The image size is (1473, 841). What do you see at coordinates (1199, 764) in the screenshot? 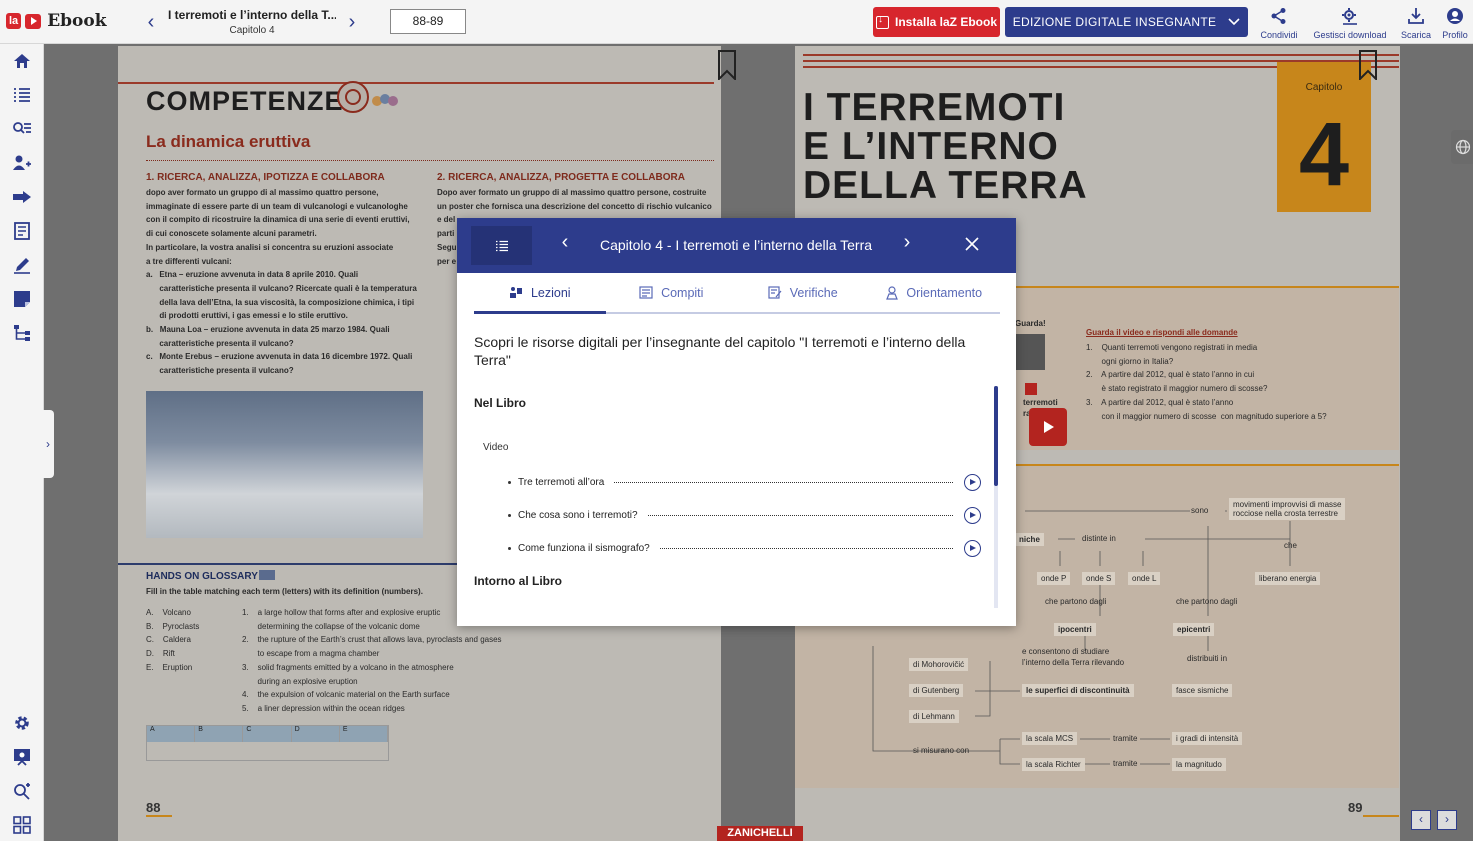
I see `map-node: la magnitudo` at bounding box center [1199, 764].